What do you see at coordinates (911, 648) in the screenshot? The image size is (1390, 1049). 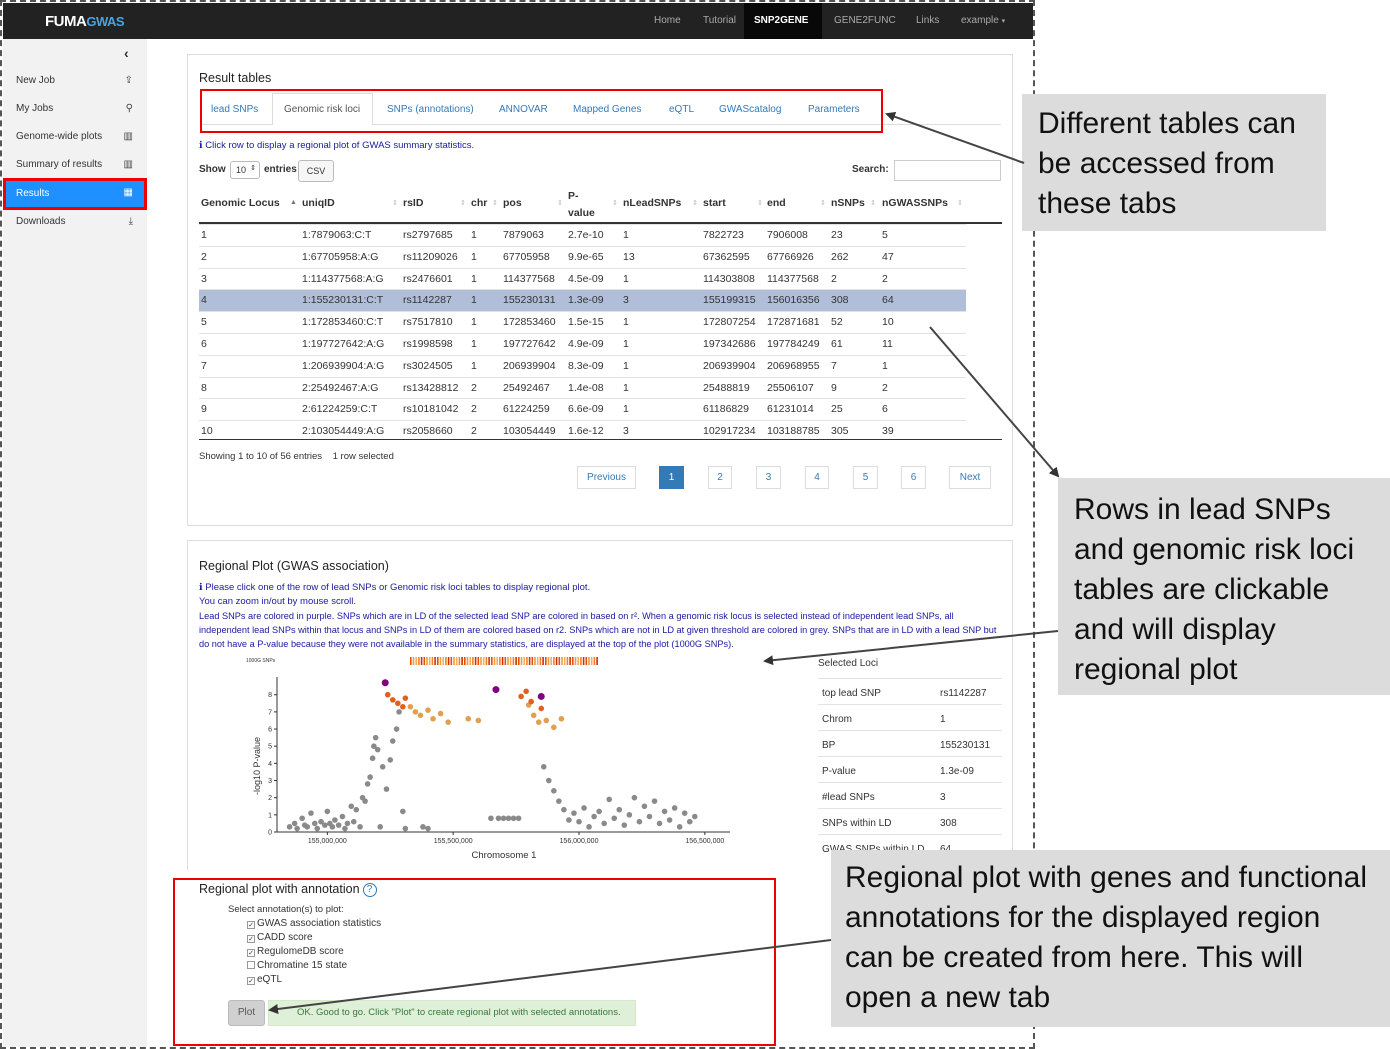 I see `arrow-rows-plot` at bounding box center [911, 648].